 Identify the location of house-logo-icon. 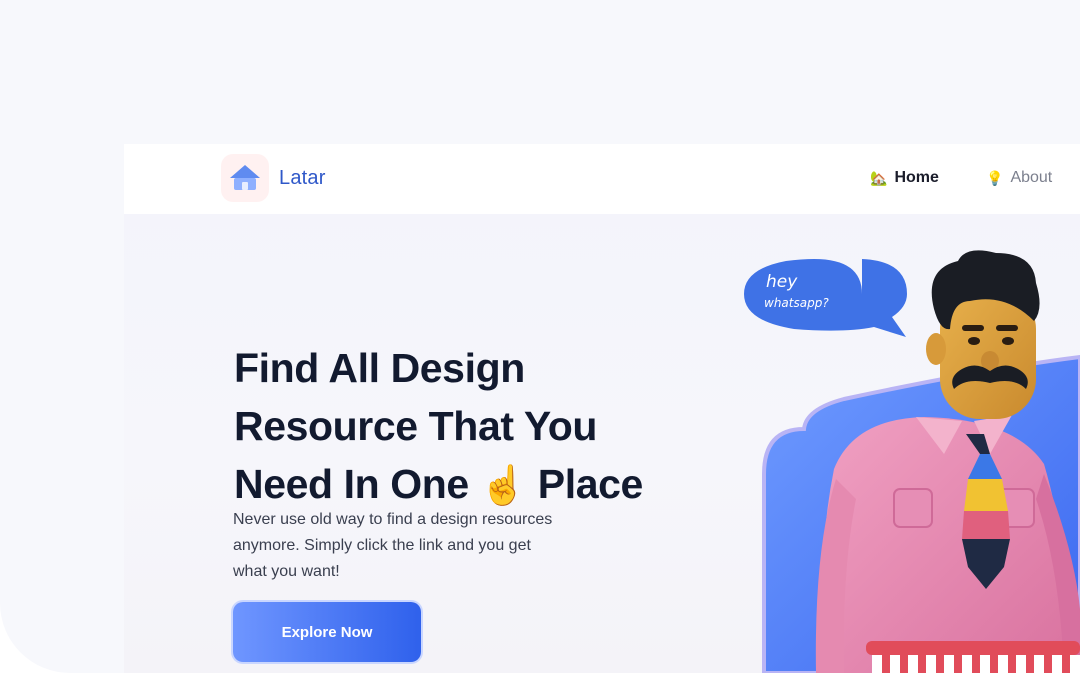
(245, 177).